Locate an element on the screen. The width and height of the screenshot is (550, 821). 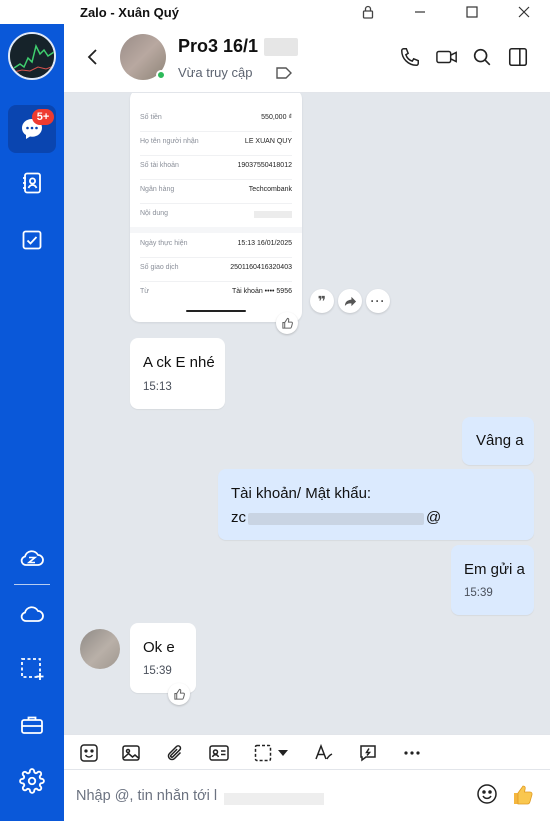
back-button is located at coordinates (93, 59).